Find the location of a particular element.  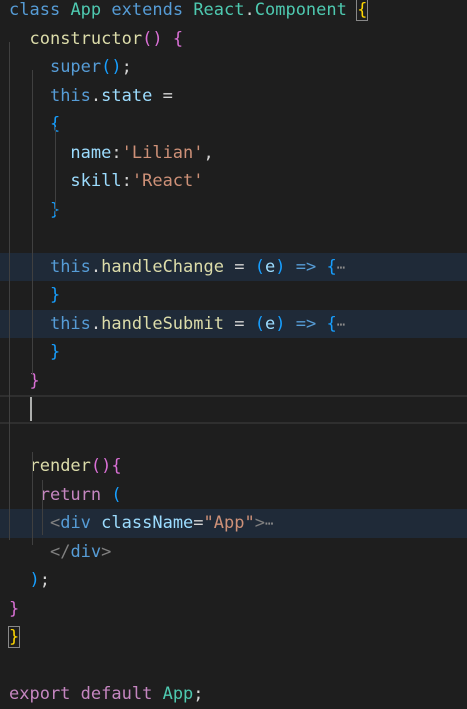

code-line: constructor() { is located at coordinates (233, 39).